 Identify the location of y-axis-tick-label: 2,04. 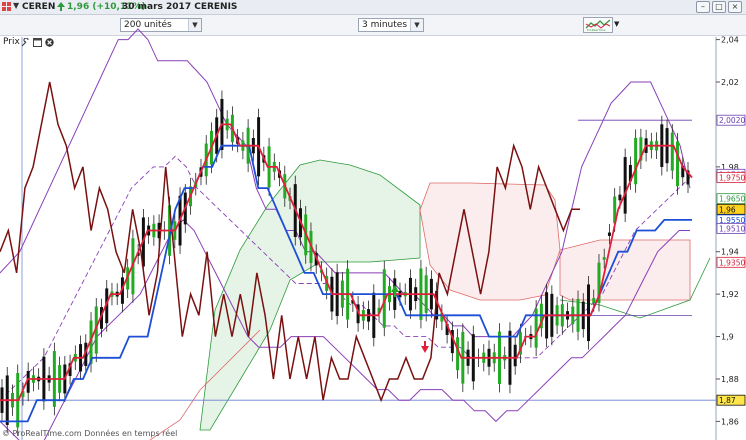
(730, 40).